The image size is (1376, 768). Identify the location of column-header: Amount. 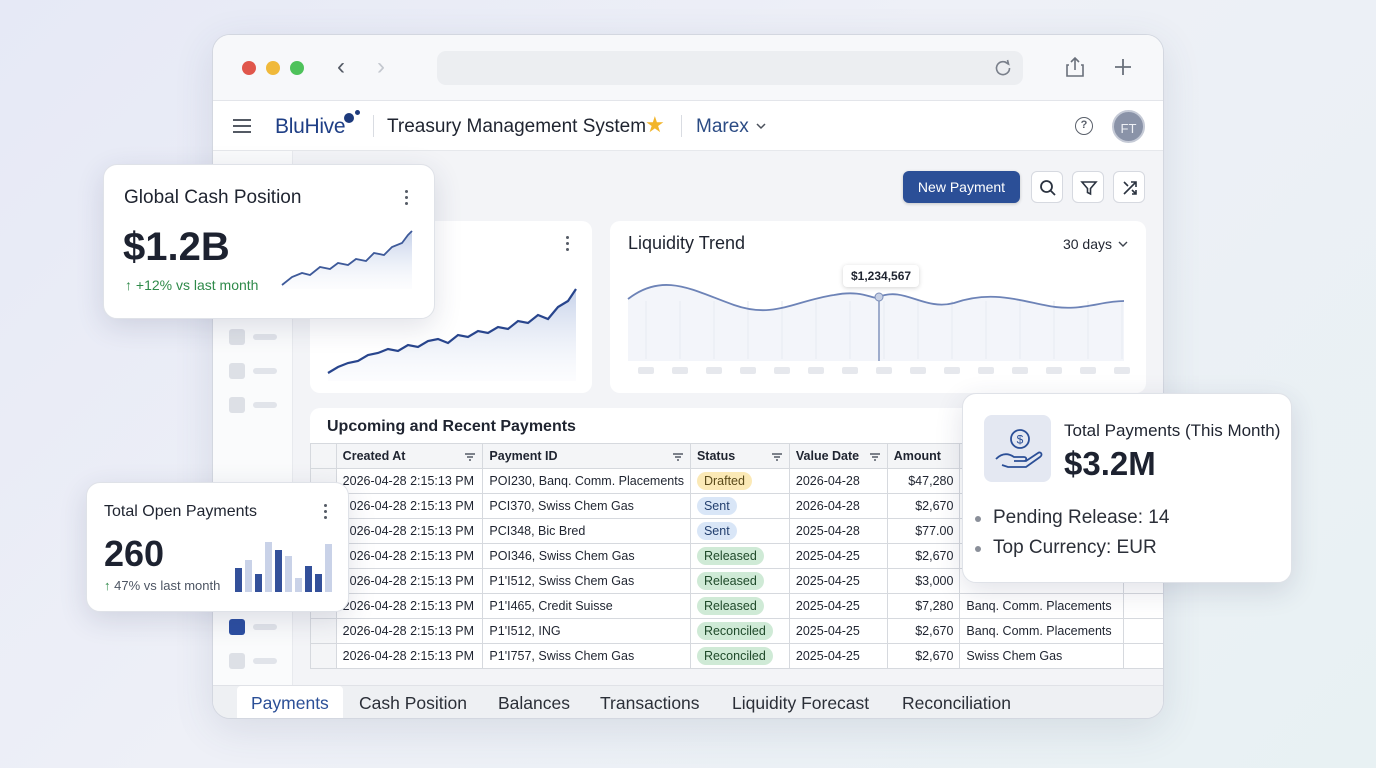
(923, 456).